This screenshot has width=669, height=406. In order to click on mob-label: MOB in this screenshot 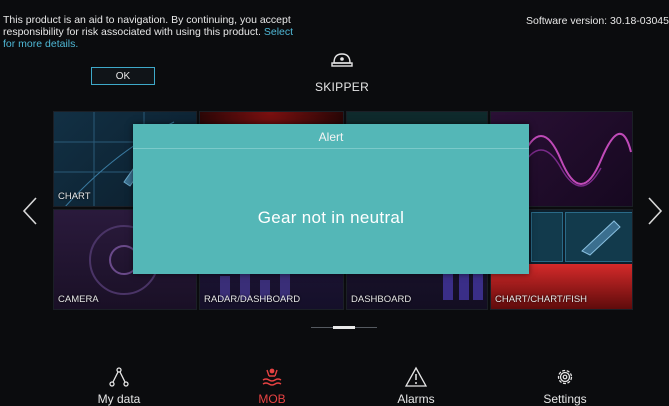, I will do `click(272, 399)`.